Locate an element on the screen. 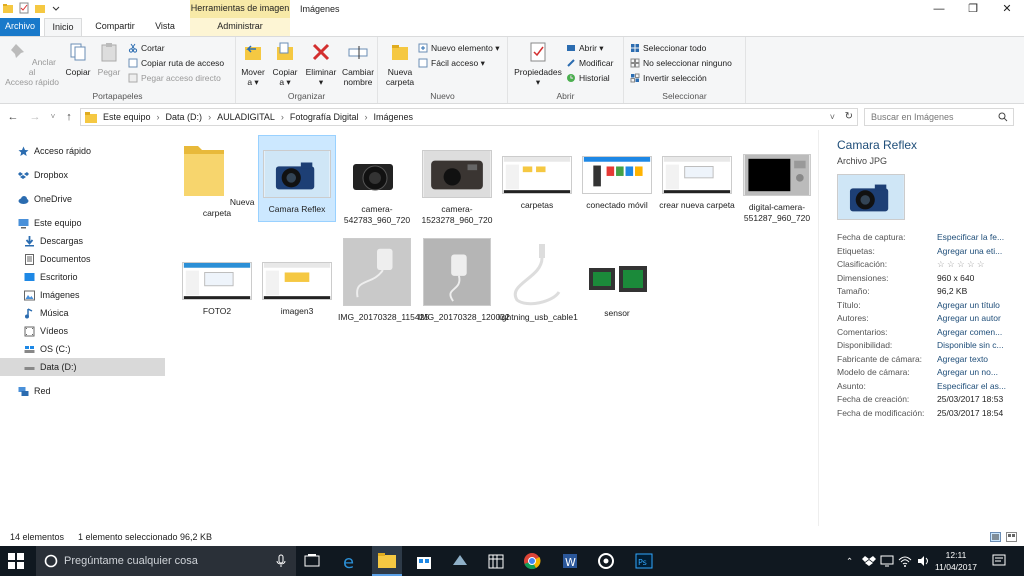 This screenshot has width=1024, height=576. nav-item-pictures: Imágenes is located at coordinates (82, 295).